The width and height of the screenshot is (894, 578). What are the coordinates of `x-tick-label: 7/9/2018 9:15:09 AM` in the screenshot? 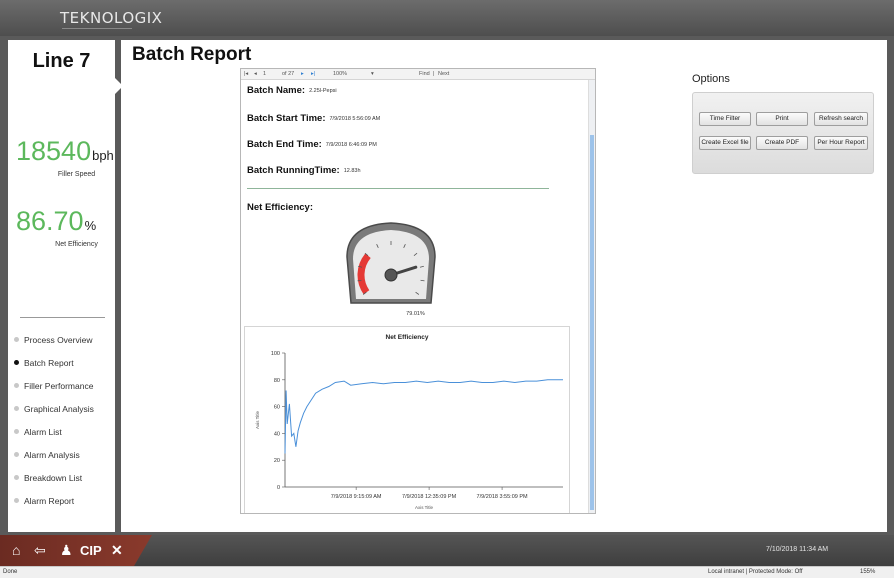 It's located at (356, 497).